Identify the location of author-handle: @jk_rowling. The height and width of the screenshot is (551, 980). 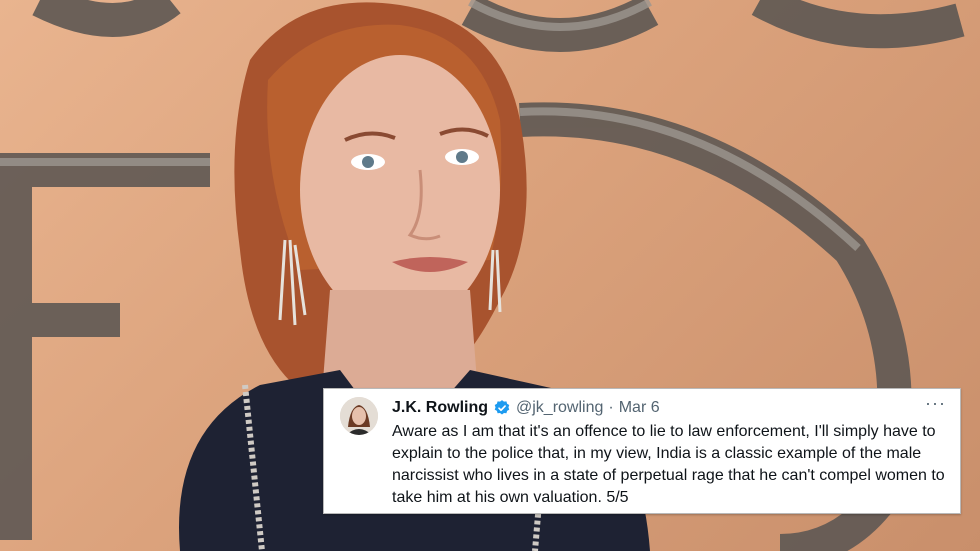
(559, 408).